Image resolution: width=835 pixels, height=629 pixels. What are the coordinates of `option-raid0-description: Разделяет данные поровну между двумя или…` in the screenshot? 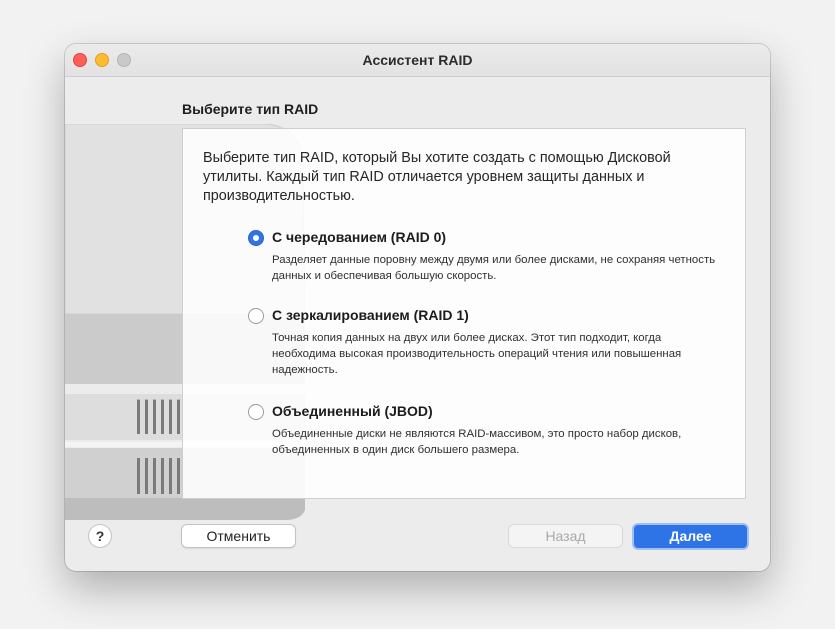 It's located at (494, 268).